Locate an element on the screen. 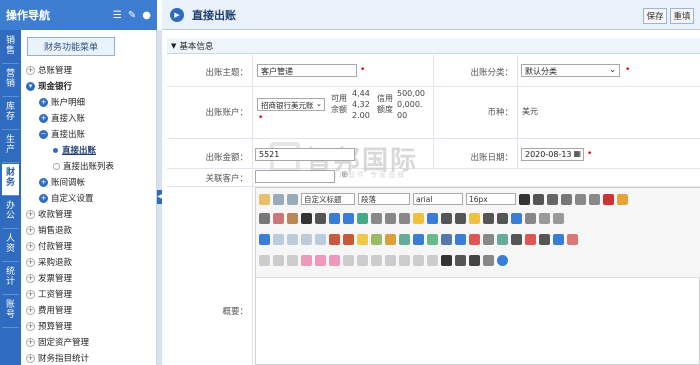 This screenshot has width=700, height=365. split-cols-icon is located at coordinates (432, 260).